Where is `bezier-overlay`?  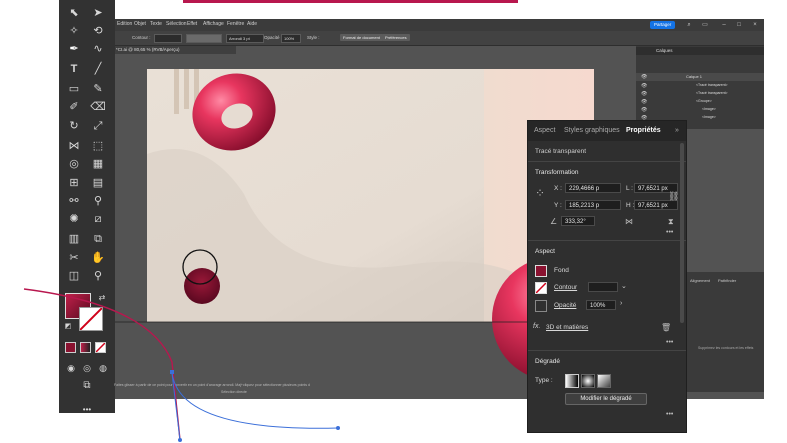
bezier-overlay is located at coordinates (181, 365).